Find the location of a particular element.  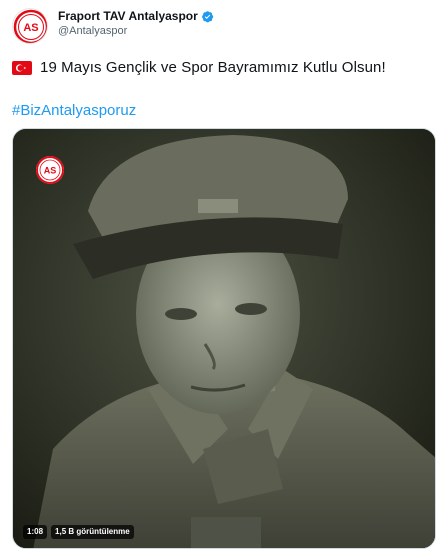

video-view-count: 1,5 B görüntülenme is located at coordinates (92, 532).